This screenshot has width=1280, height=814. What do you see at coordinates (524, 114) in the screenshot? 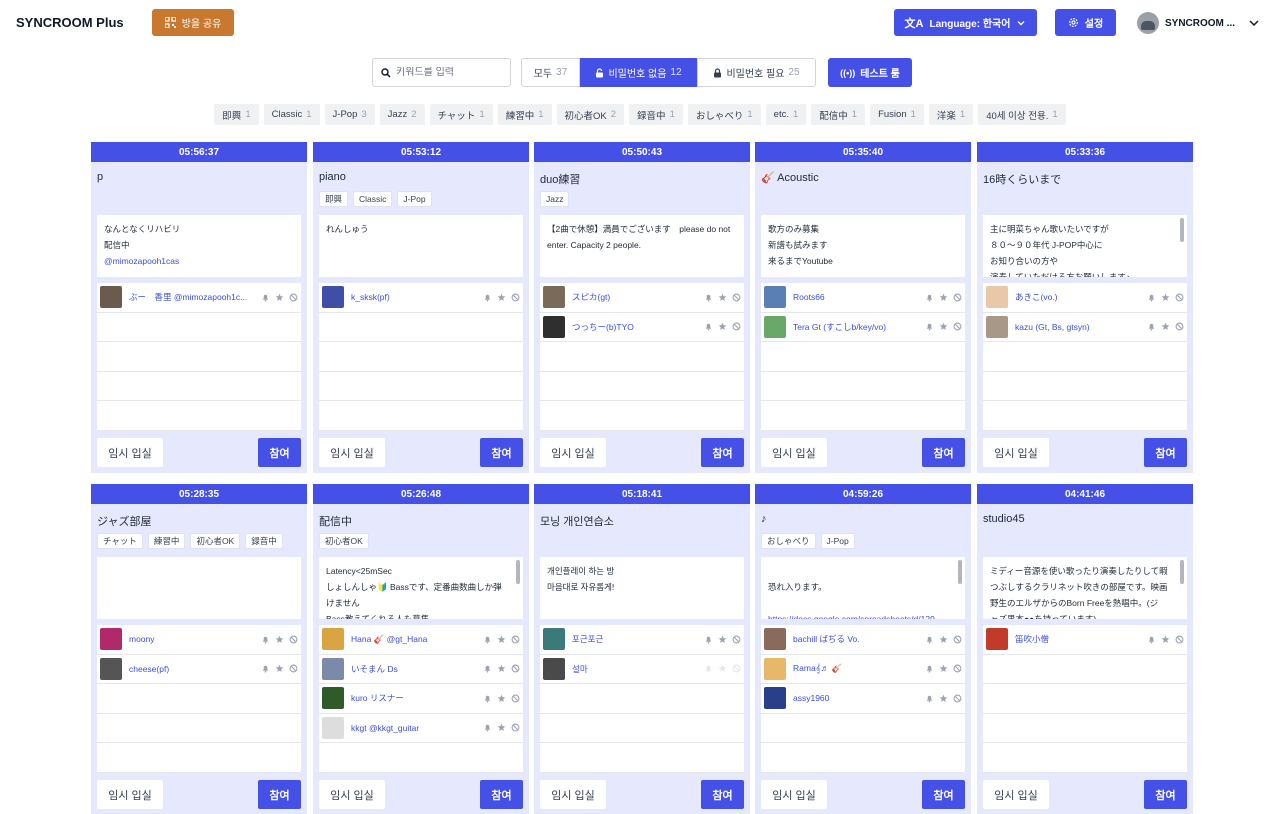
I see `tag-chip: 練習中 1` at bounding box center [524, 114].